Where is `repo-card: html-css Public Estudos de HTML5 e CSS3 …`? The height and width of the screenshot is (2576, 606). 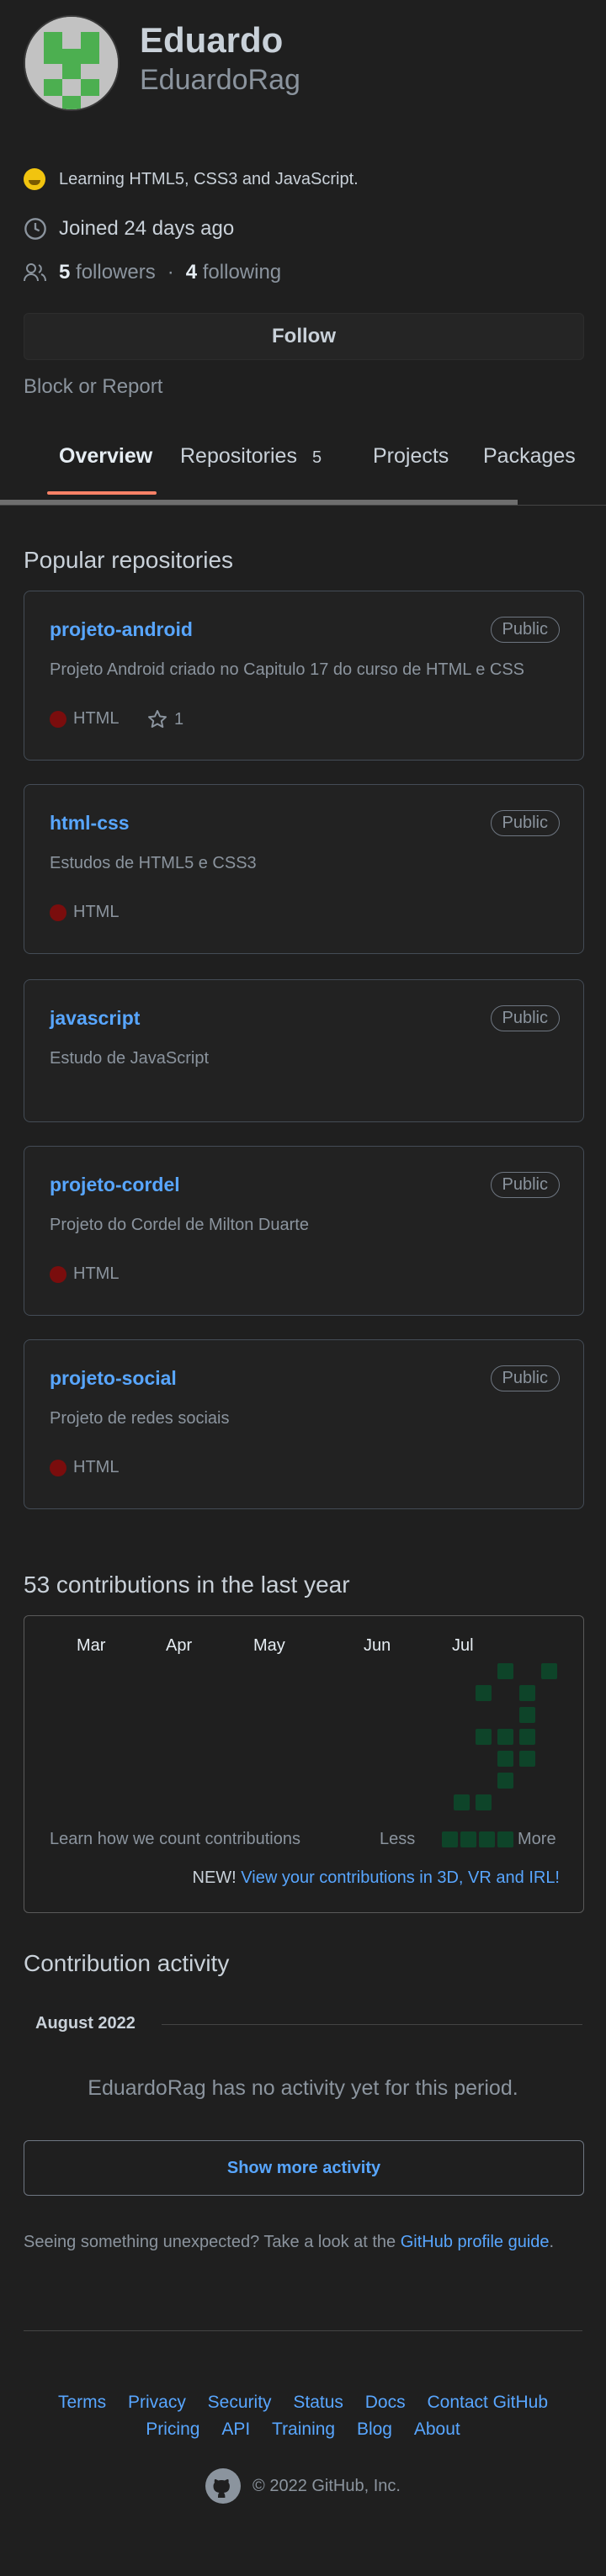 repo-card: html-css Public Estudos de HTML5 e CSS3 … is located at coordinates (304, 869).